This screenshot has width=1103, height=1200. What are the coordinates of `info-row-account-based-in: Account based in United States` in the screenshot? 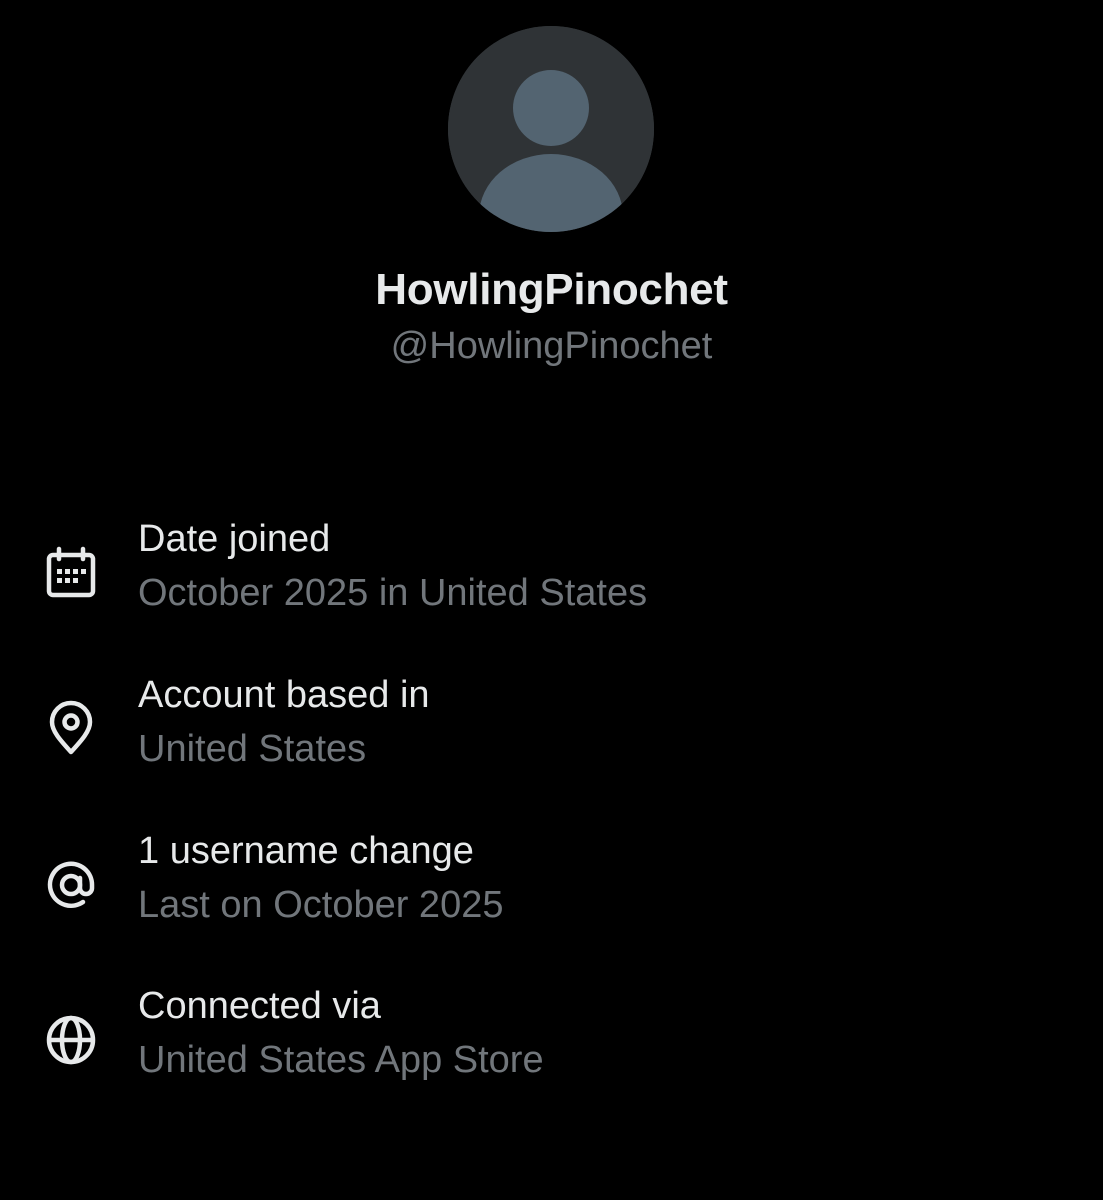 It's located at (551, 730).